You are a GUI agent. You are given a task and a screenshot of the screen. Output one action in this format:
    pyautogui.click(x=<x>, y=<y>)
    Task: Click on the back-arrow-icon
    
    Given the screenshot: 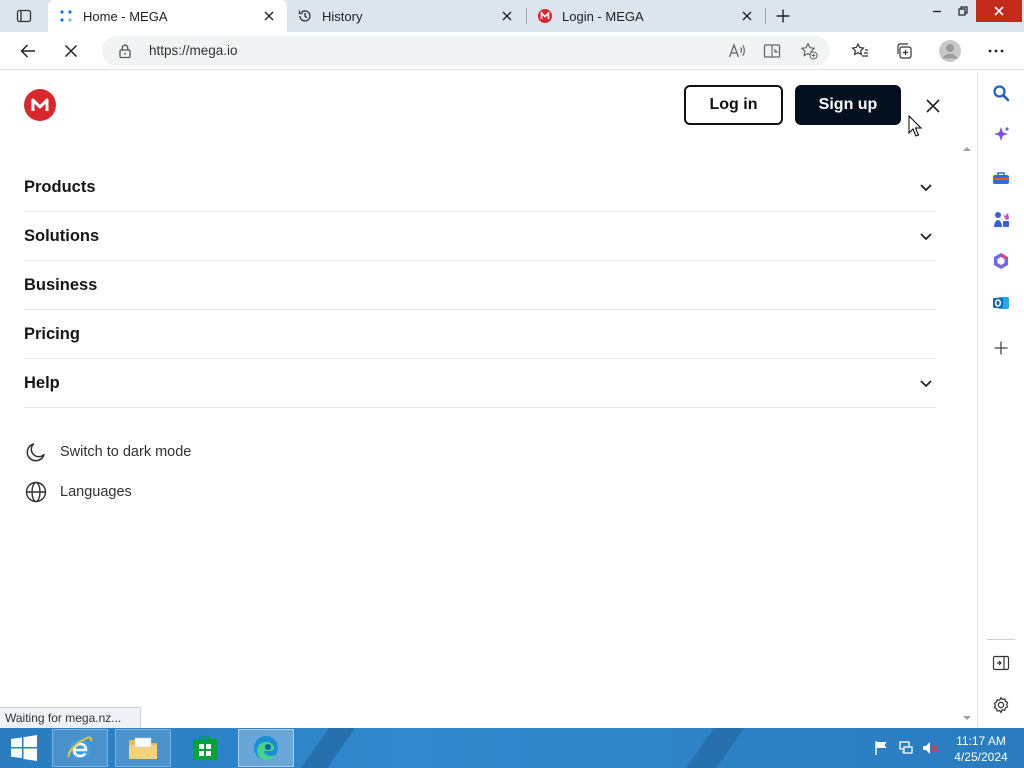 What is the action you would take?
    pyautogui.click(x=27, y=51)
    